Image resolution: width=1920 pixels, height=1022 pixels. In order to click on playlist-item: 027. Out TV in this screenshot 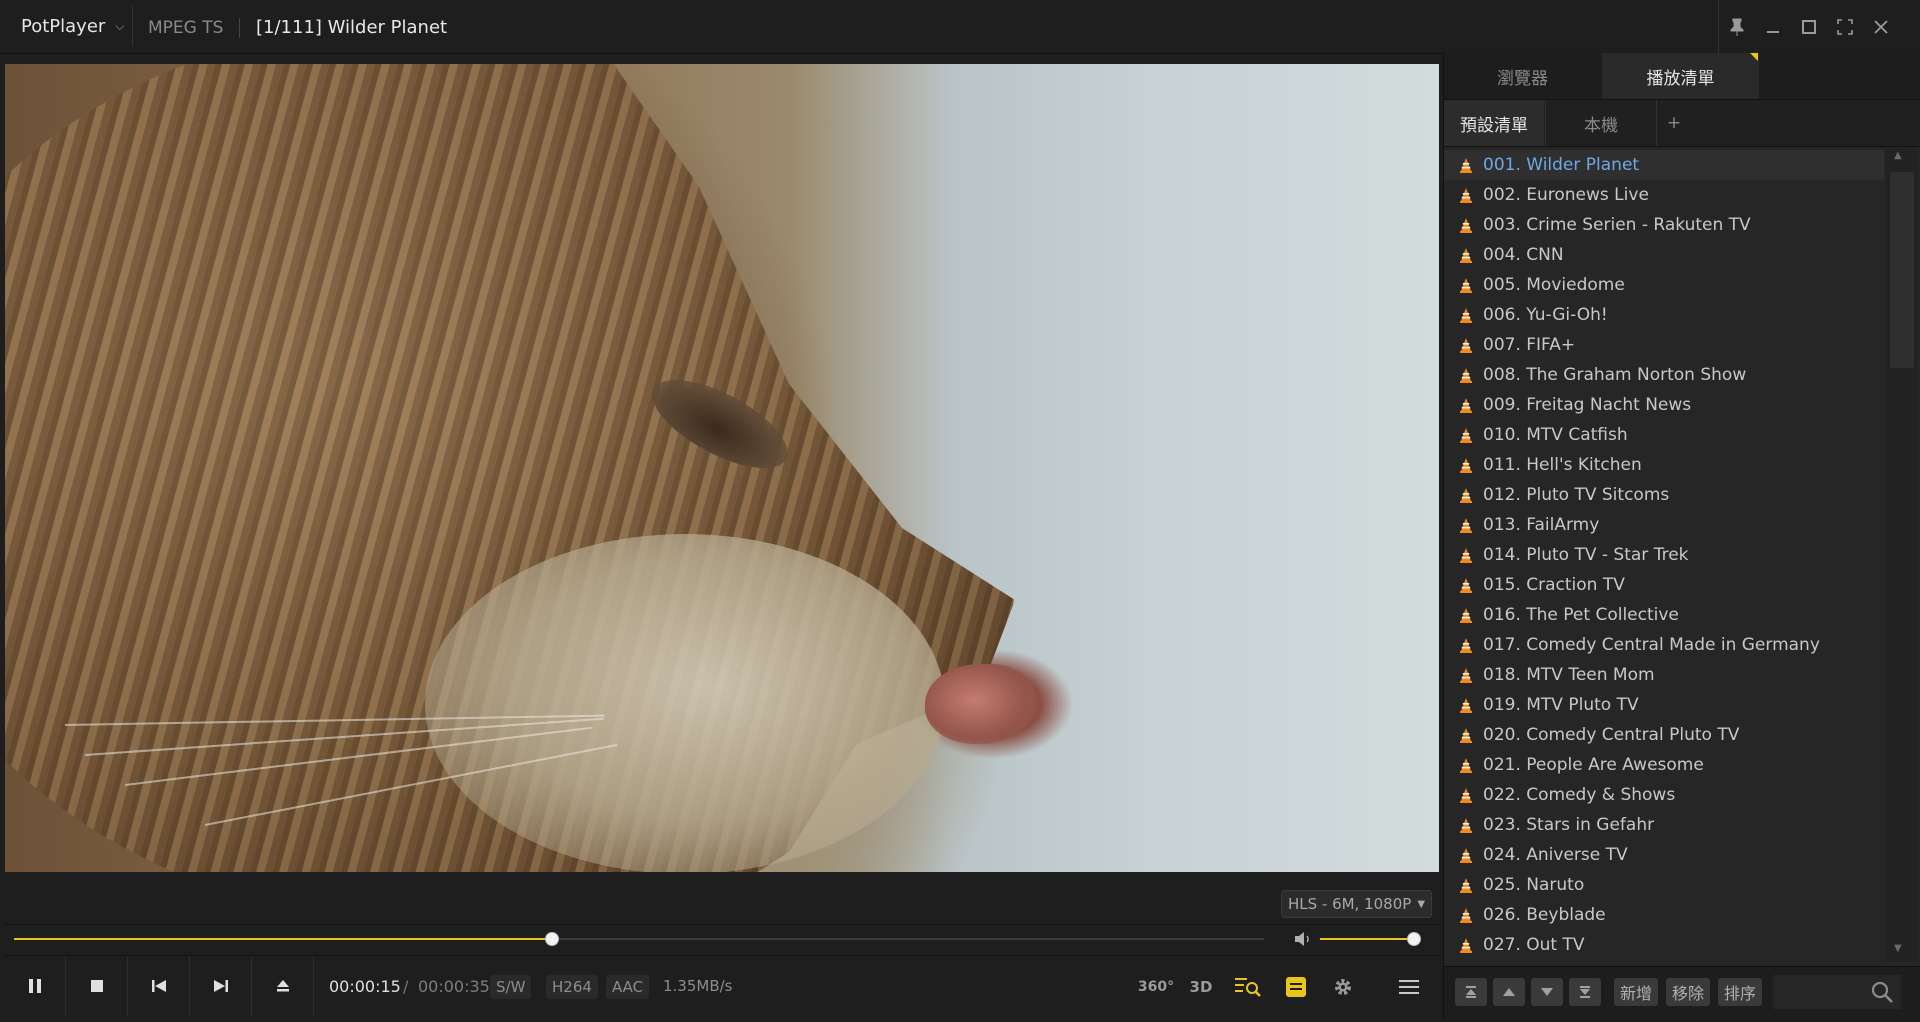, I will do `click(1664, 945)`.